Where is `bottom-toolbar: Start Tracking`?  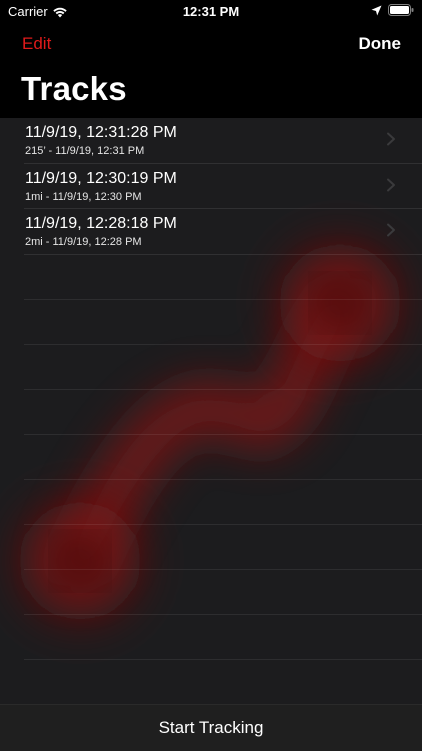 bottom-toolbar: Start Tracking is located at coordinates (211, 727).